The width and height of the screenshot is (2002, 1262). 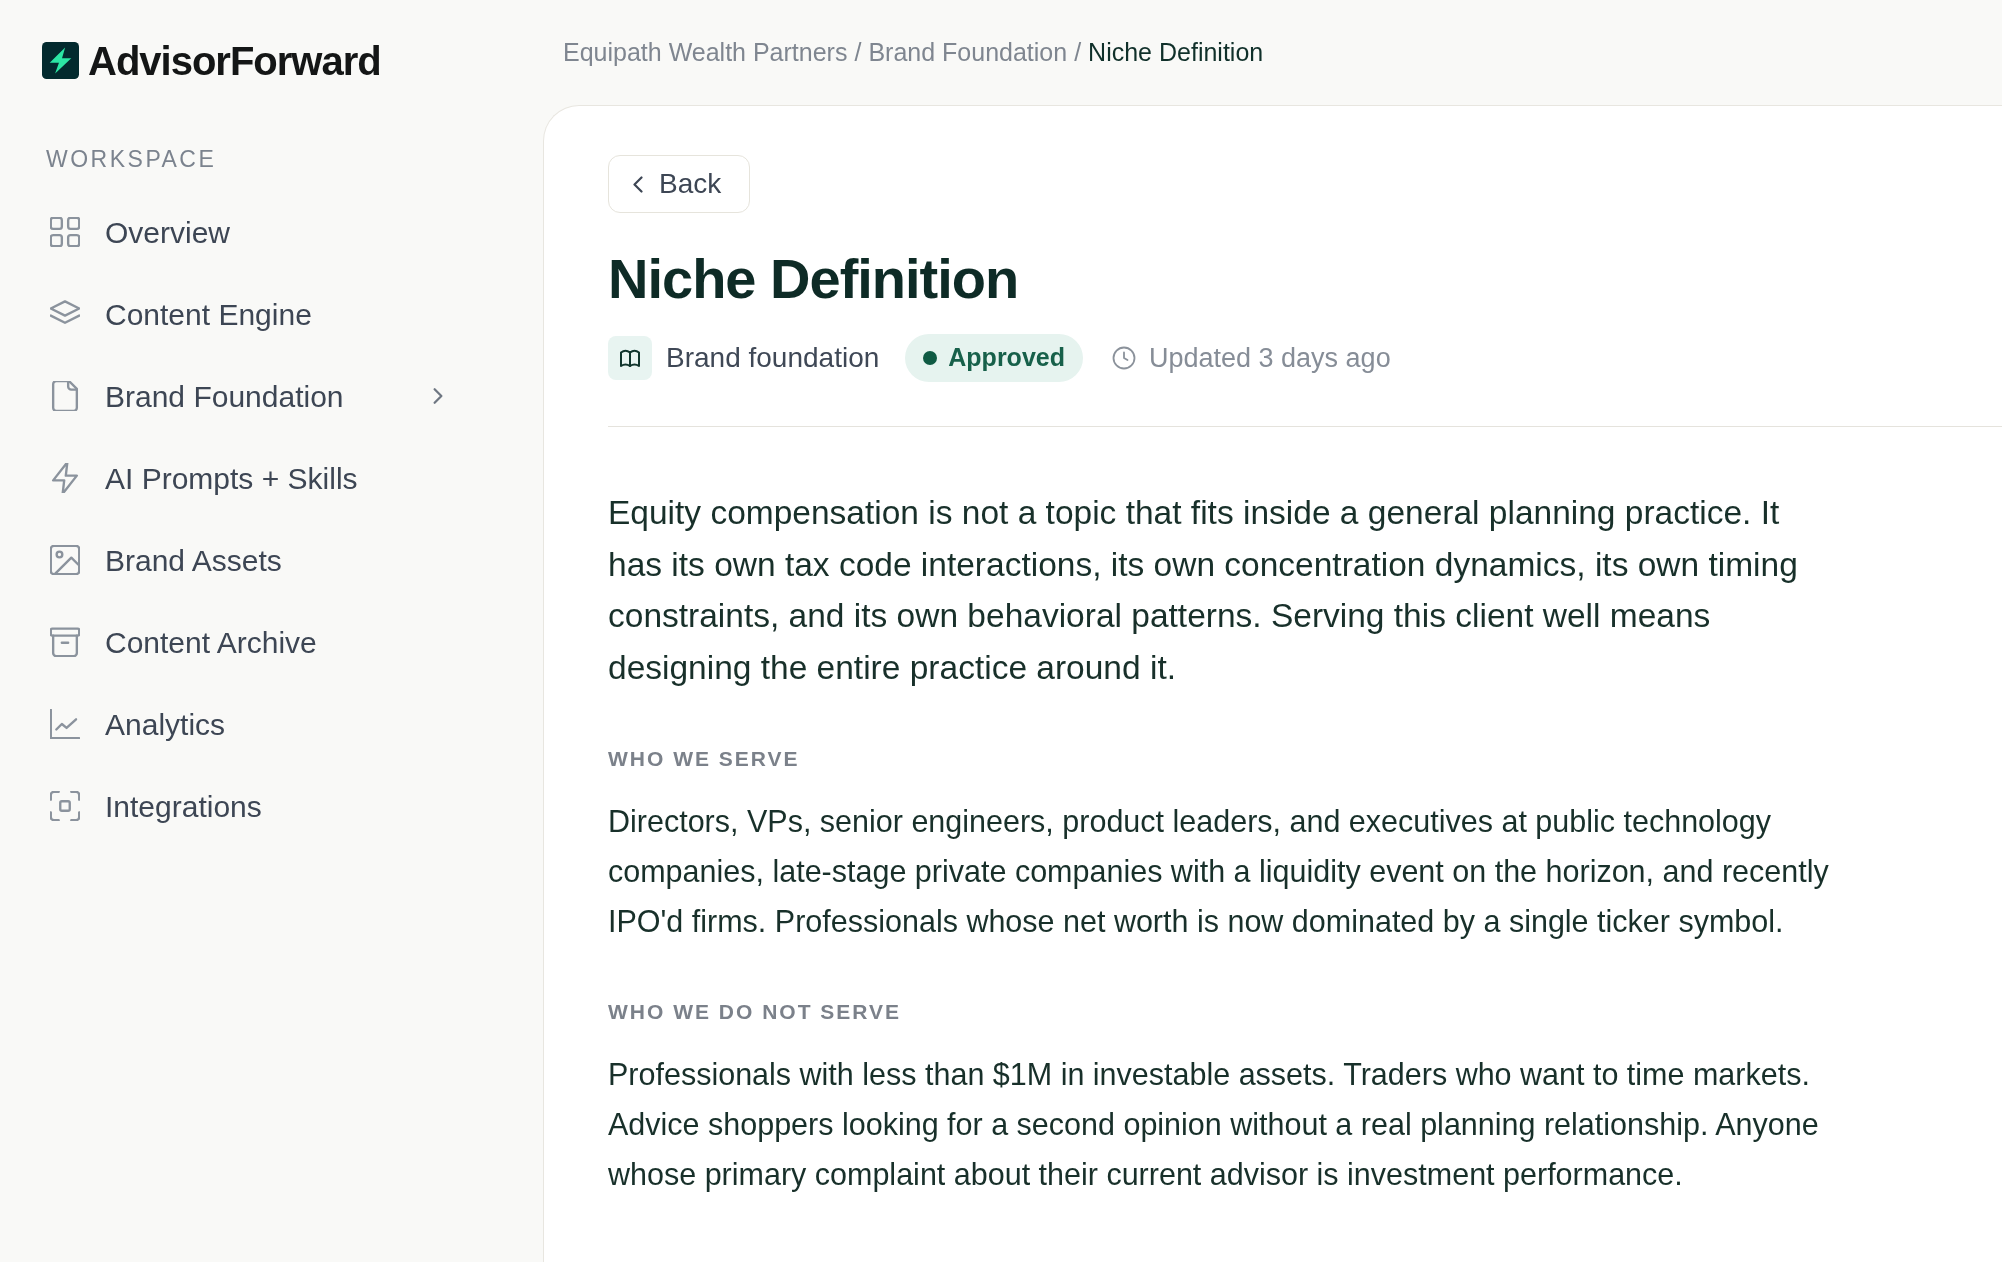 I want to click on page-title: Niche Definition, so click(x=813, y=279).